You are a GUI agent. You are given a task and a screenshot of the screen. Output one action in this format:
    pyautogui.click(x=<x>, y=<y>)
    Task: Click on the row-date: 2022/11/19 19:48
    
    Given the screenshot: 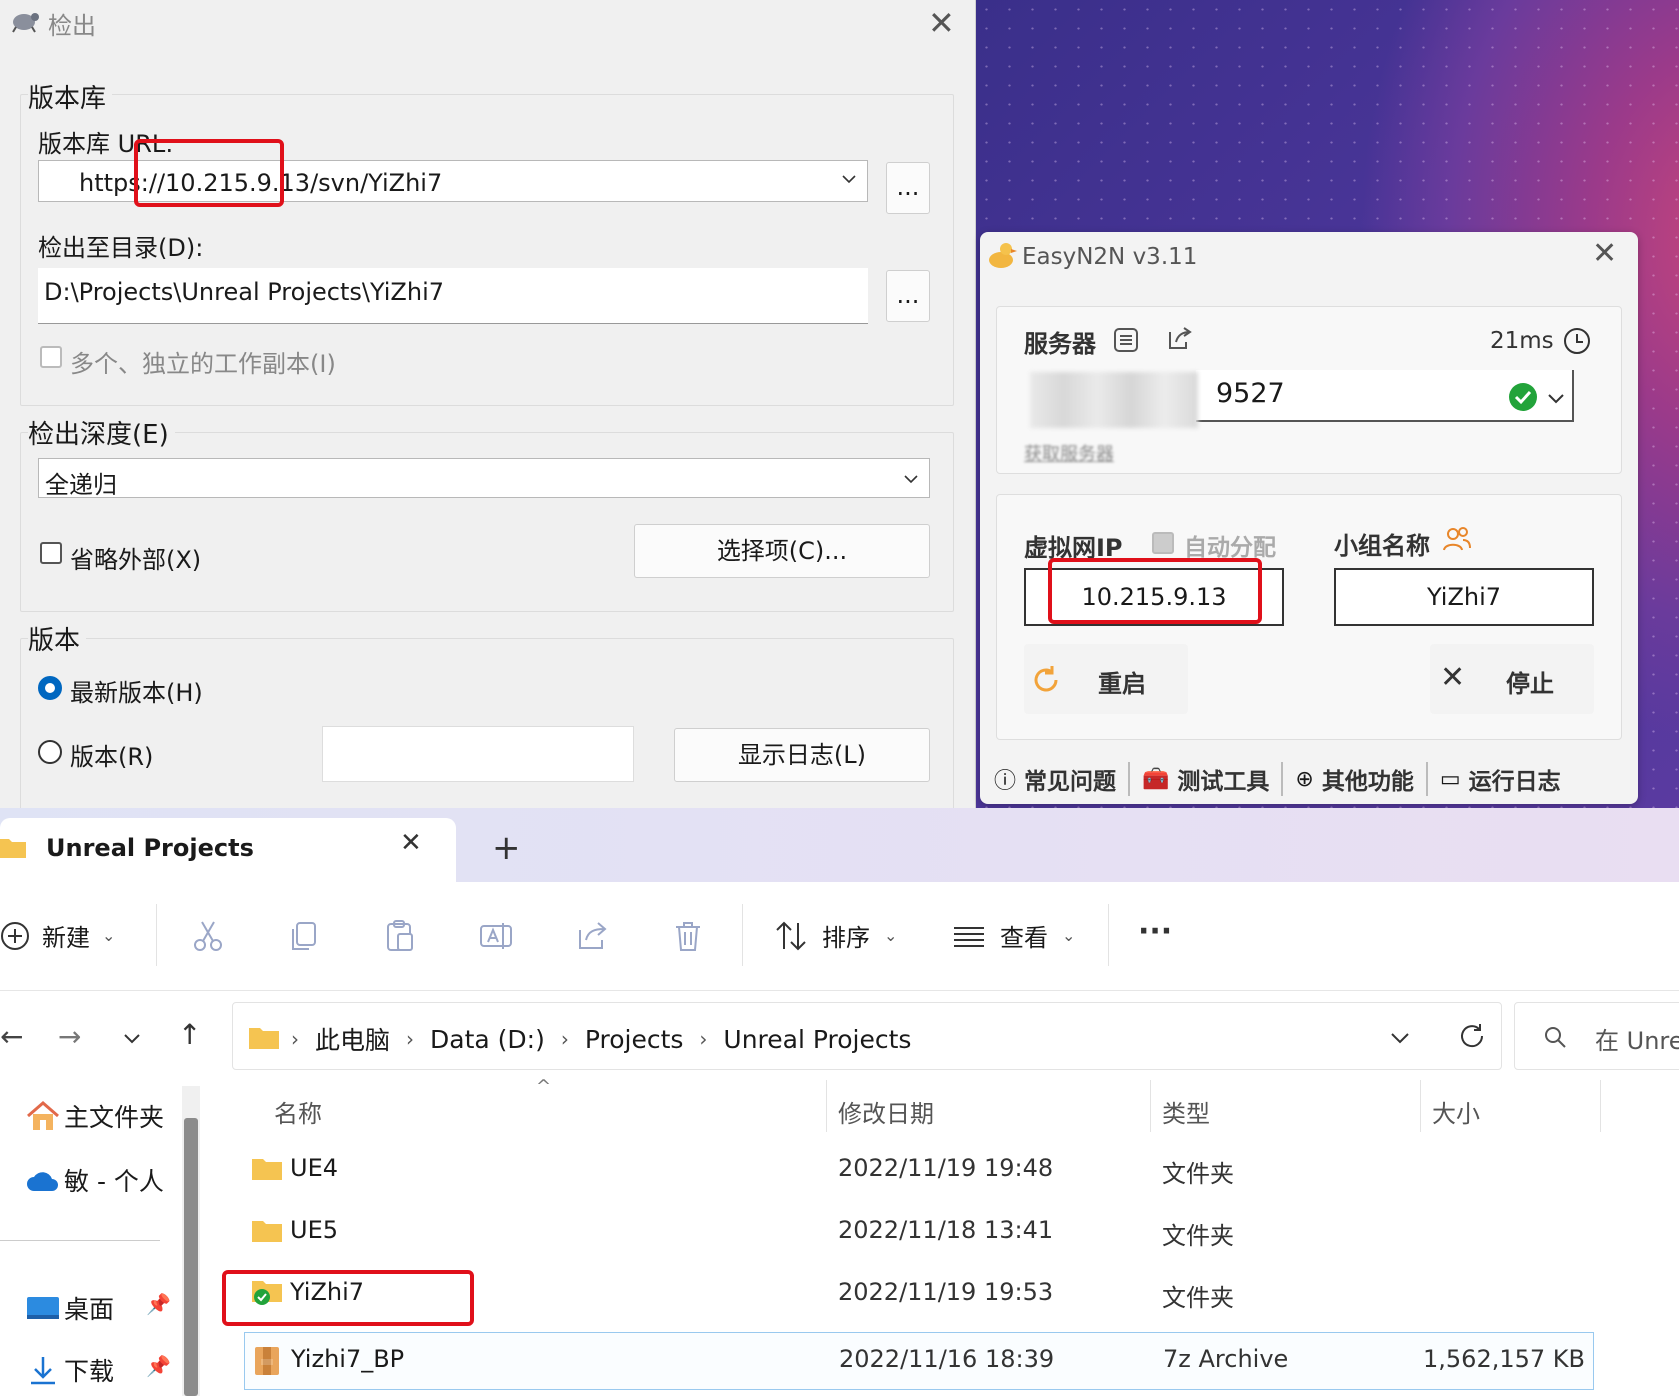 What is the action you would take?
    pyautogui.click(x=946, y=1168)
    